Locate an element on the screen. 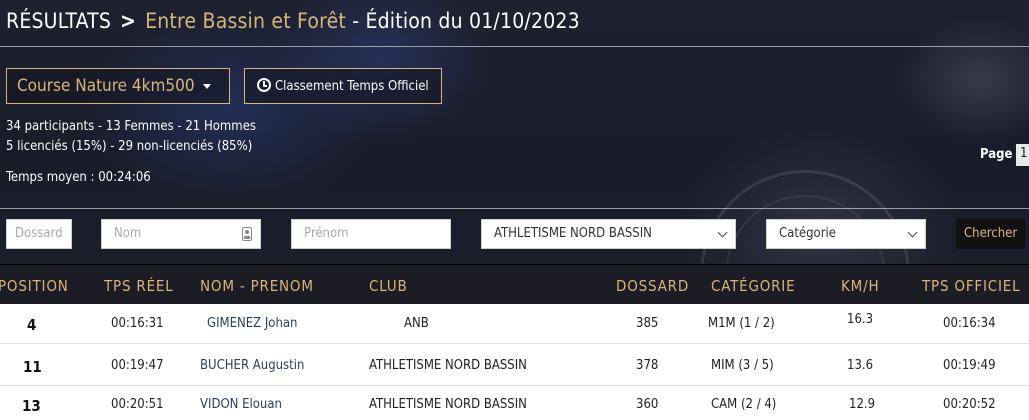 This screenshot has height=420, width=1029. cell-bib: 360 is located at coordinates (647, 404).